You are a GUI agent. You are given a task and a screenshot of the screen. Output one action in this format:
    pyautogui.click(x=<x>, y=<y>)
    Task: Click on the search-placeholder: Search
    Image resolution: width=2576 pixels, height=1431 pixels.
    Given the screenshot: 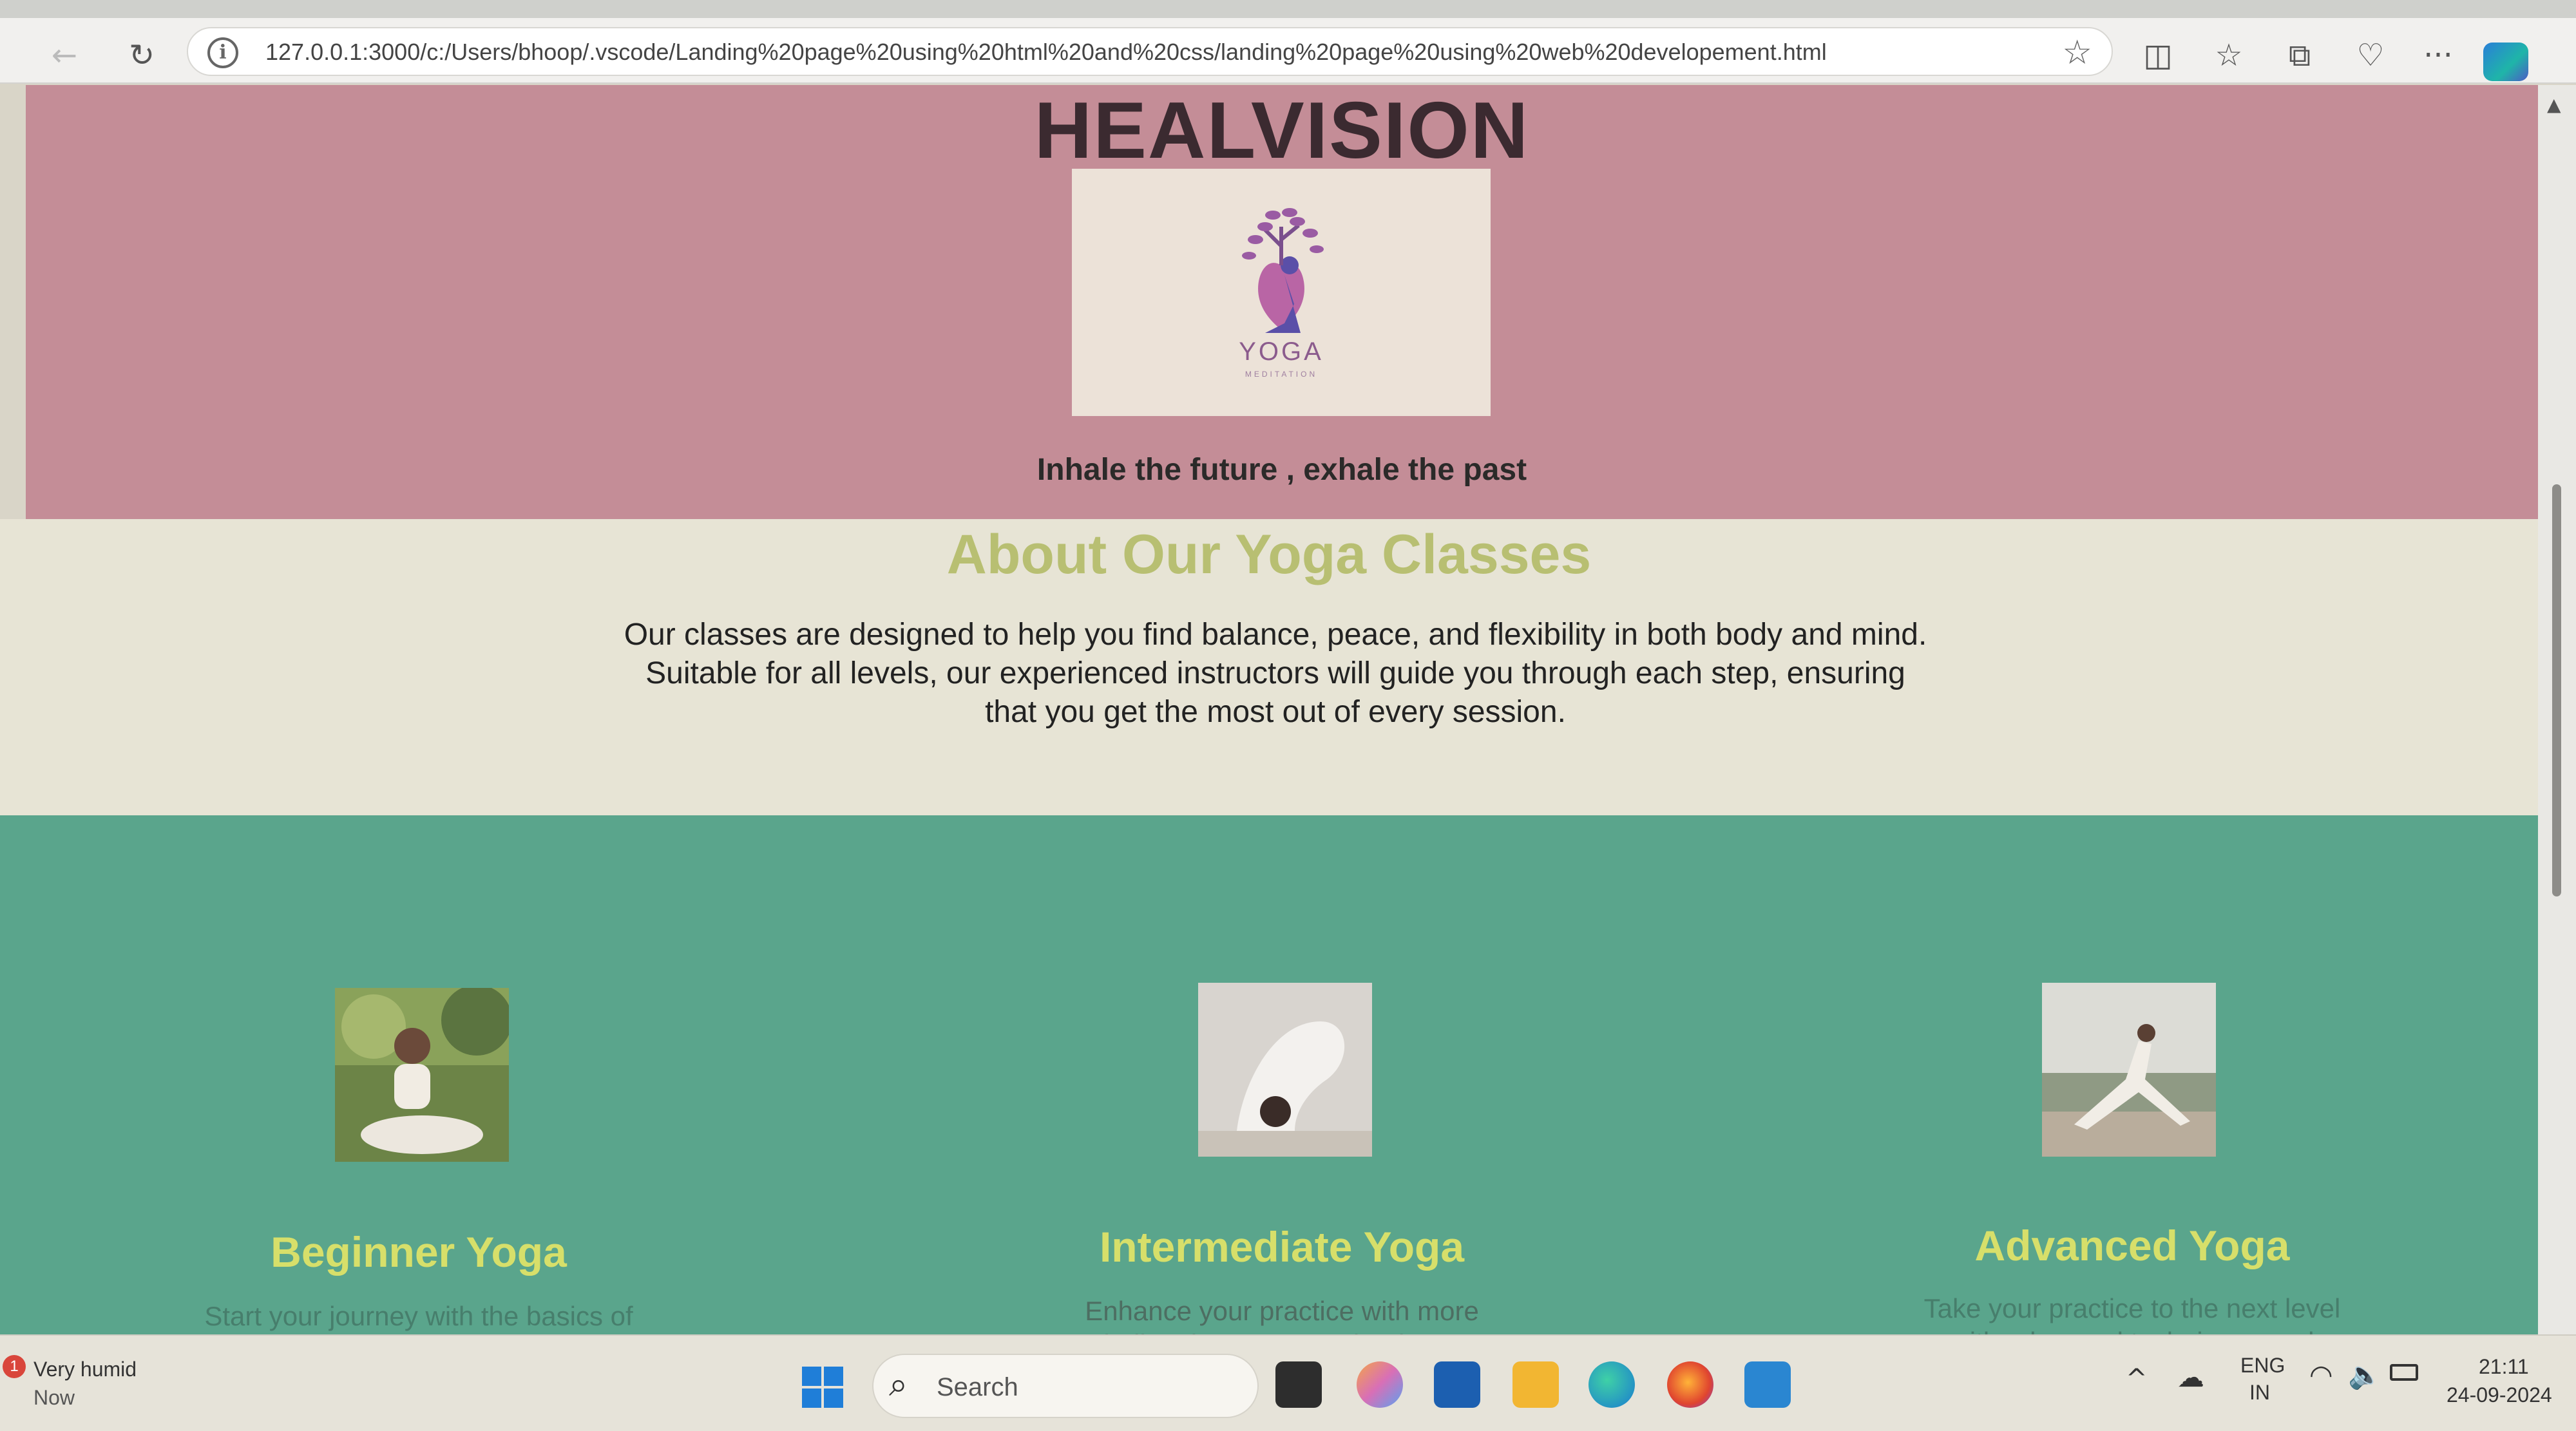 What is the action you would take?
    pyautogui.click(x=977, y=1387)
    